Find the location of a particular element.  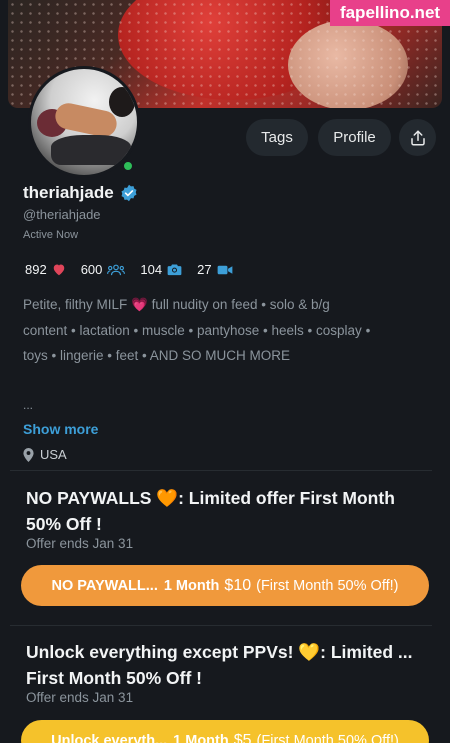

tags-button: Tags is located at coordinates (277, 137).